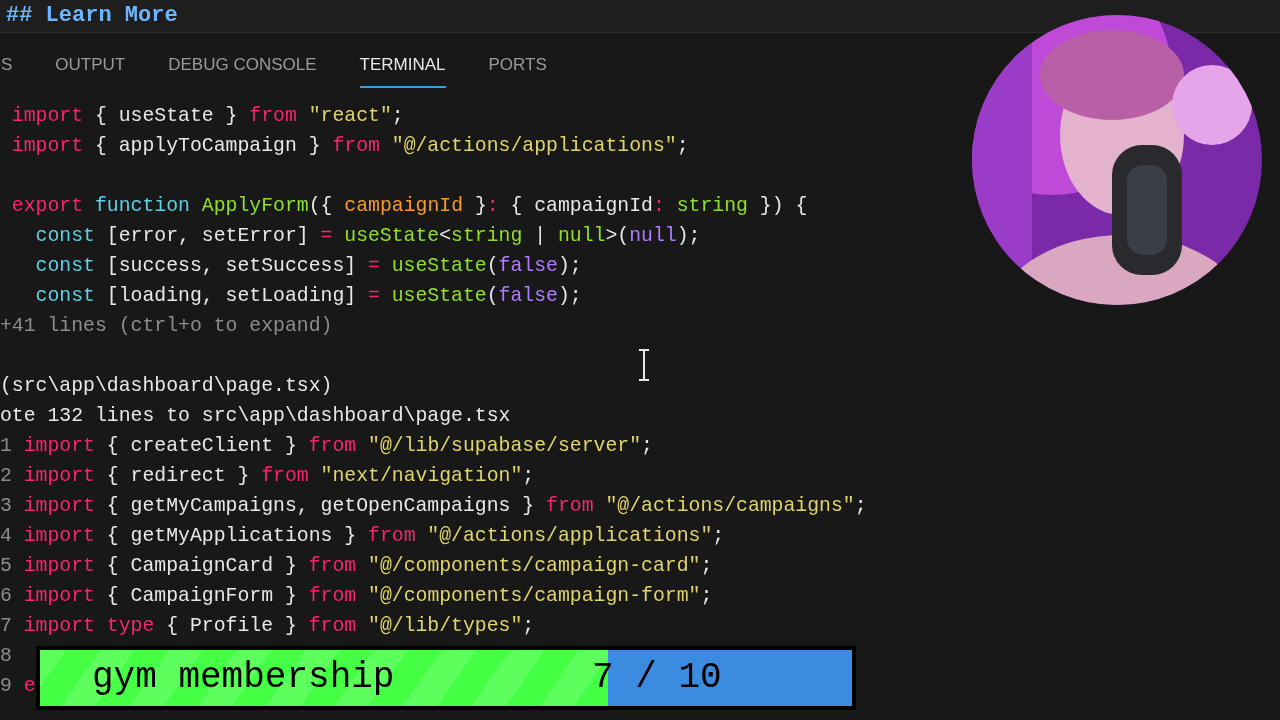 This screenshot has width=1280, height=720. What do you see at coordinates (433, 506) in the screenshot?
I see `code-line: 3 import { getMyCampaigns, getOpenCampaigns } from "@/actions/campaigns";` at bounding box center [433, 506].